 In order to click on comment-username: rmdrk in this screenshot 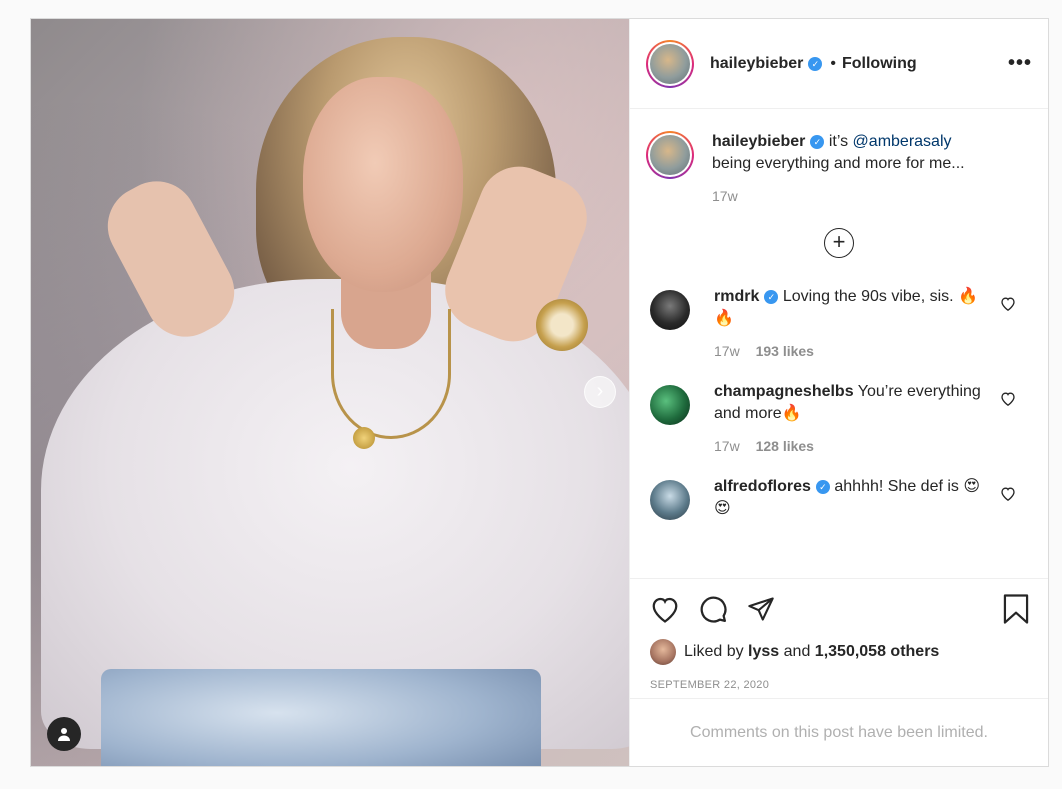, I will do `click(736, 296)`.